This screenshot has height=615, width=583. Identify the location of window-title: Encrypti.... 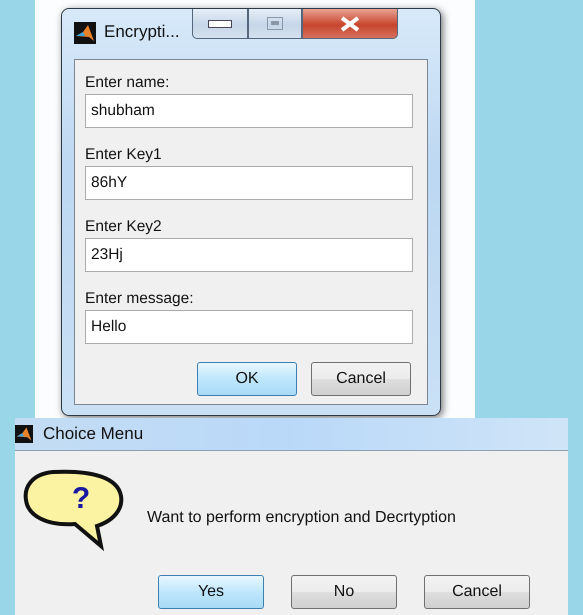
(142, 32).